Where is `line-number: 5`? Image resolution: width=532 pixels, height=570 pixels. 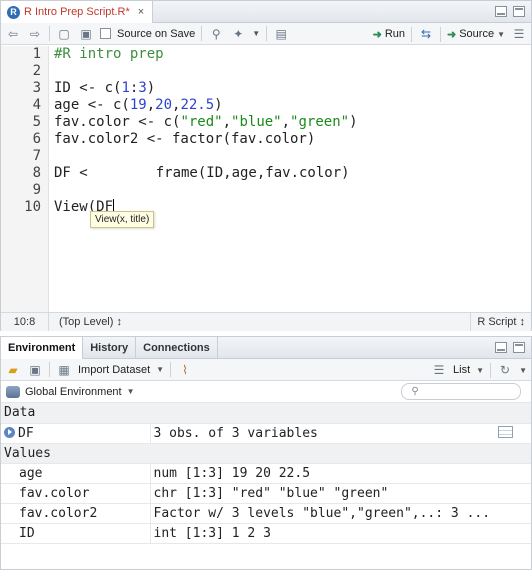 line-number: 5 is located at coordinates (36, 122).